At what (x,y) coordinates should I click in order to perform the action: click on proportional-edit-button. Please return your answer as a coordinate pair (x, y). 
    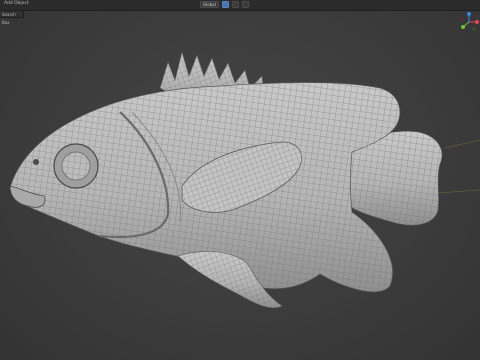
    Looking at the image, I should click on (235, 4).